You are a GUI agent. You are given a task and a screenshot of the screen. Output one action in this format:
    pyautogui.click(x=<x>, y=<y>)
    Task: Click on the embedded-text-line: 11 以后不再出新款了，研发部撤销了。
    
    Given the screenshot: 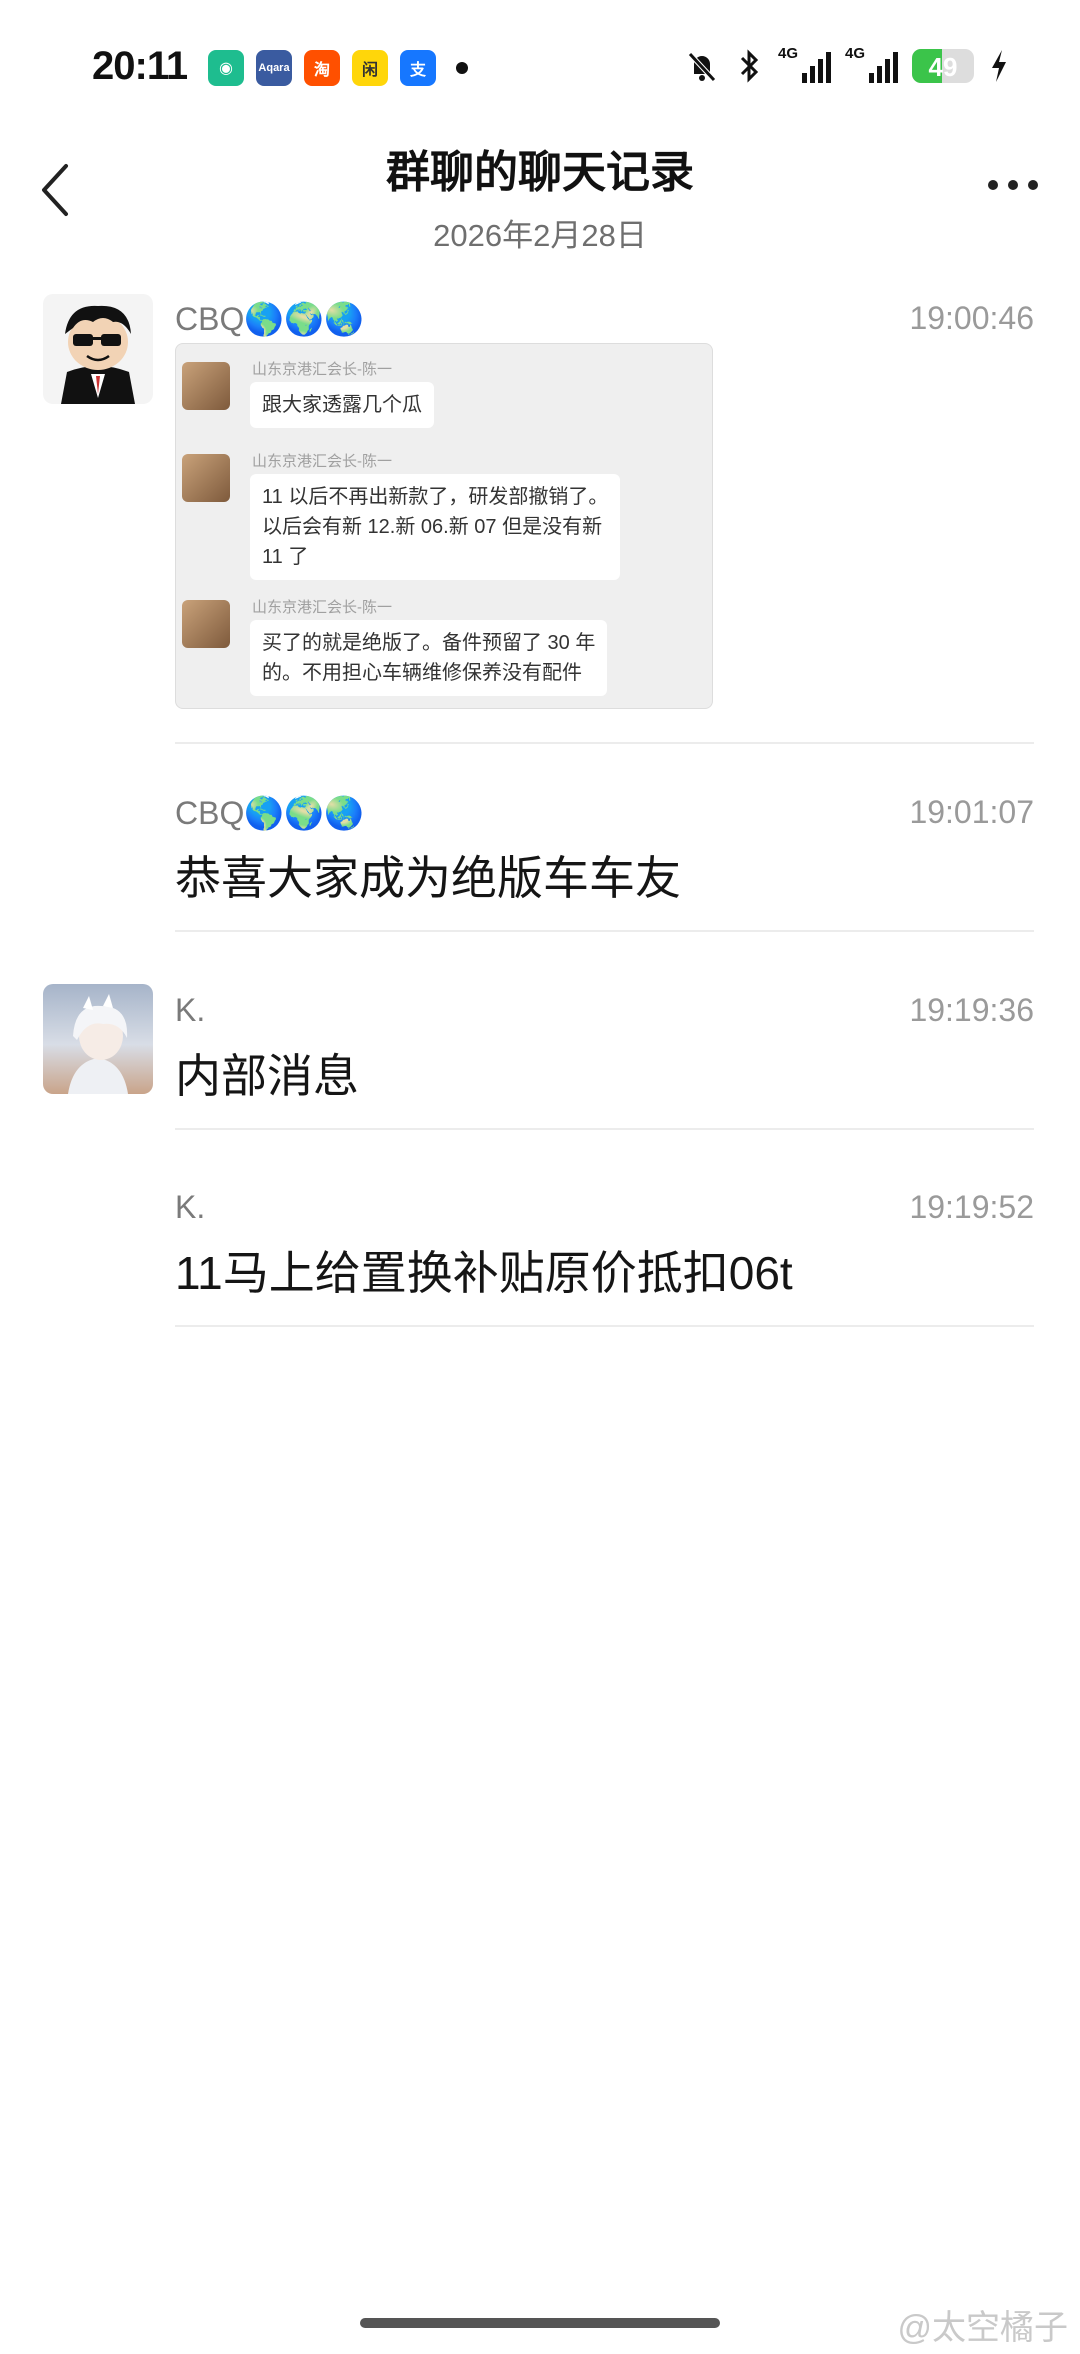 What is the action you would take?
    pyautogui.click(x=435, y=497)
    